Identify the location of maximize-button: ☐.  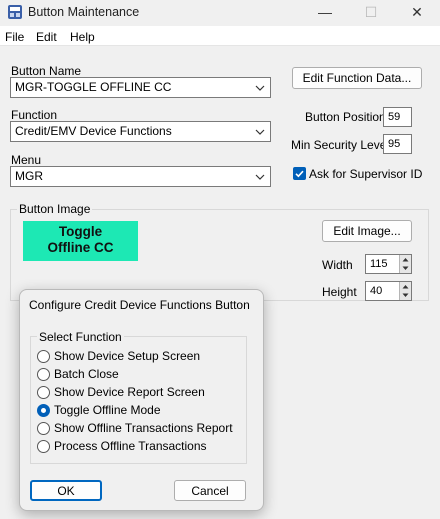
(371, 13).